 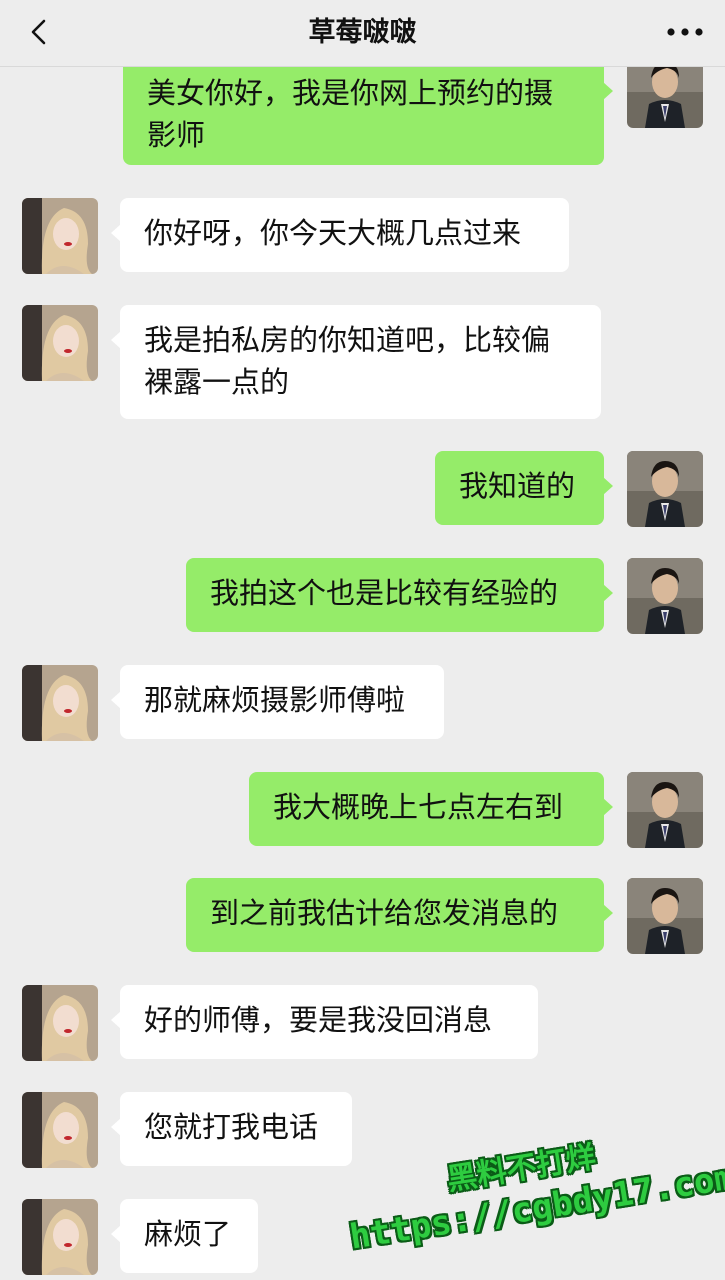 I want to click on more-button, so click(x=685, y=32).